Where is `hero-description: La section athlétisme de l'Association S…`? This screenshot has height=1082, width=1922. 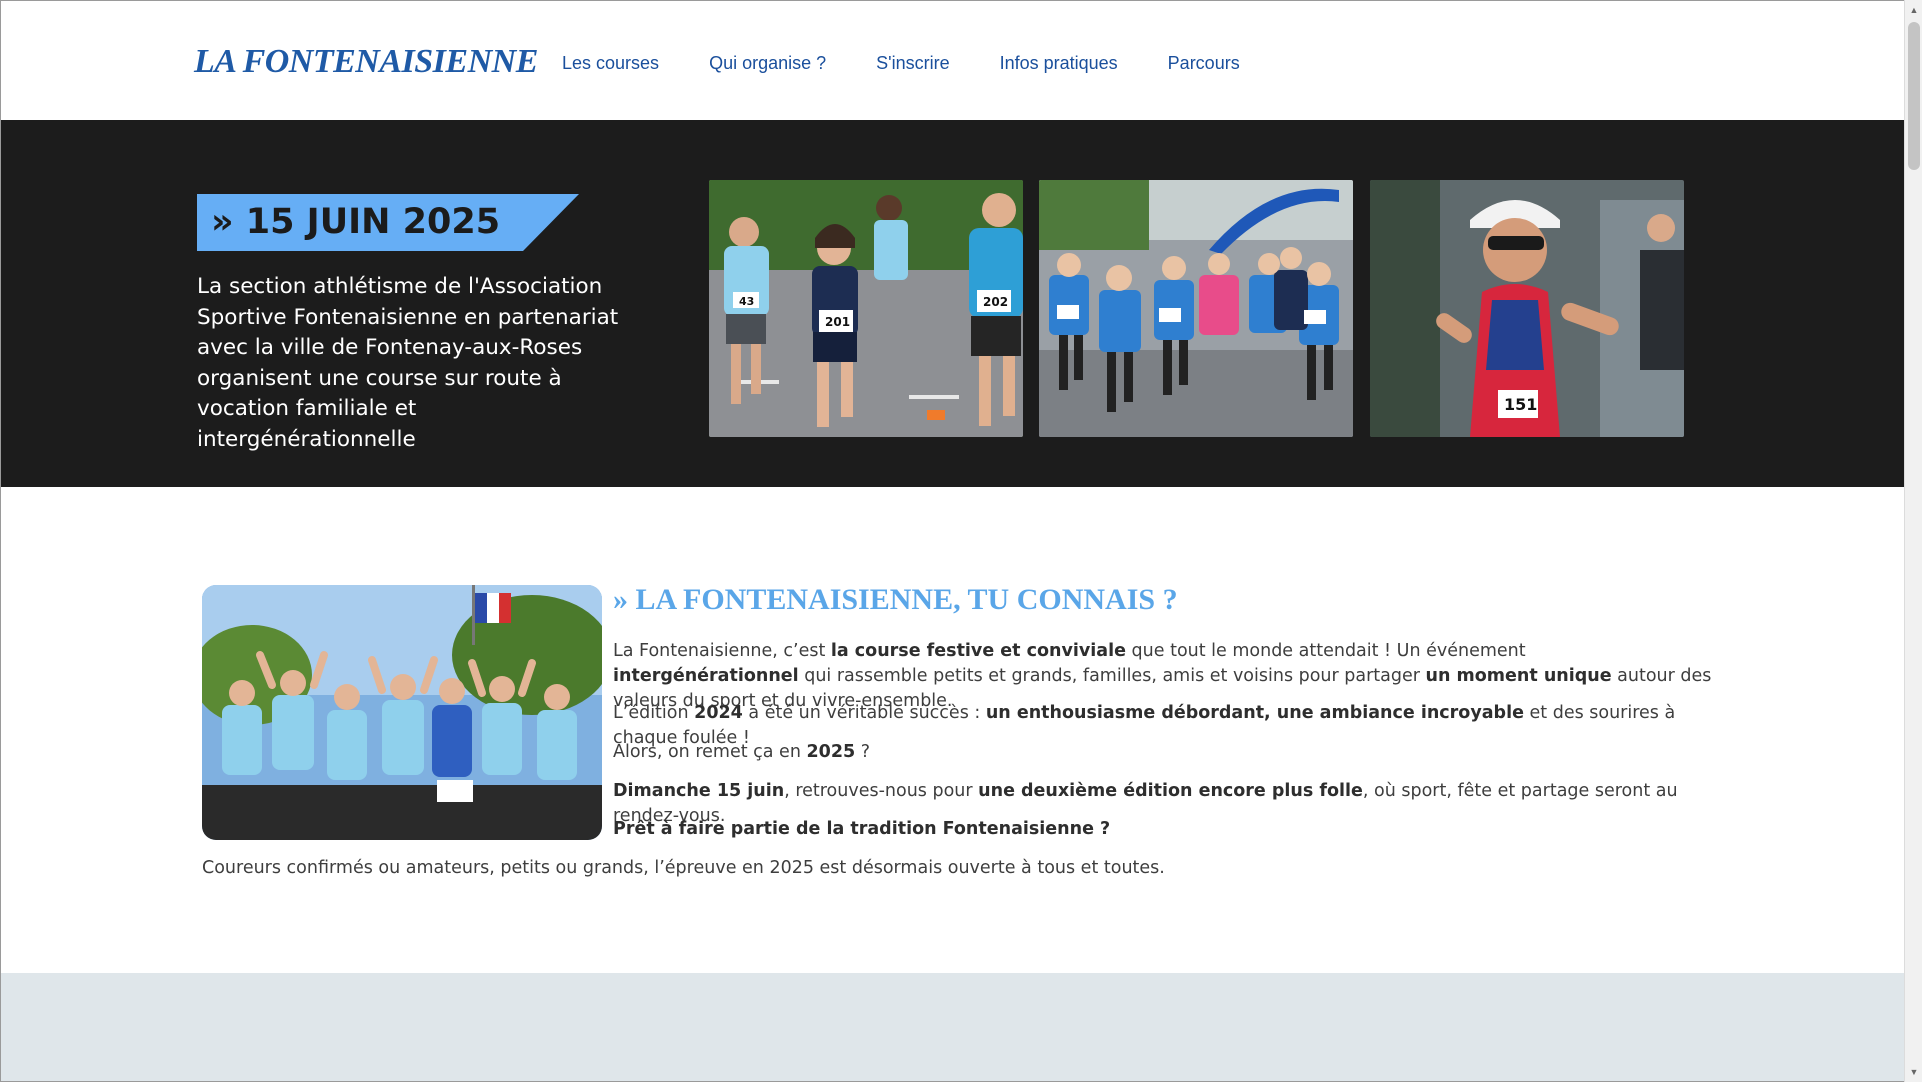 hero-description: La section athlétisme de l'Association S… is located at coordinates (408, 363).